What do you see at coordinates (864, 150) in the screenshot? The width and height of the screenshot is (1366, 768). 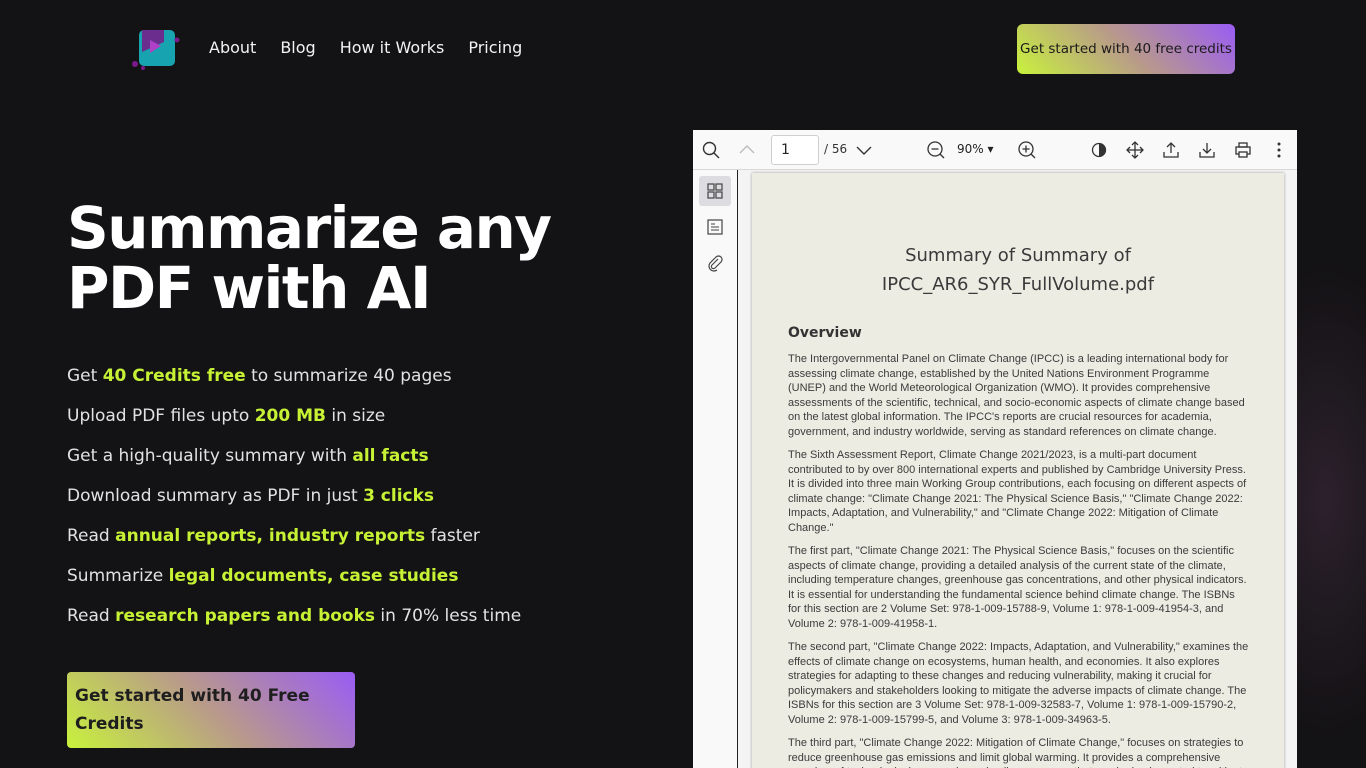 I see `page-down-icon` at bounding box center [864, 150].